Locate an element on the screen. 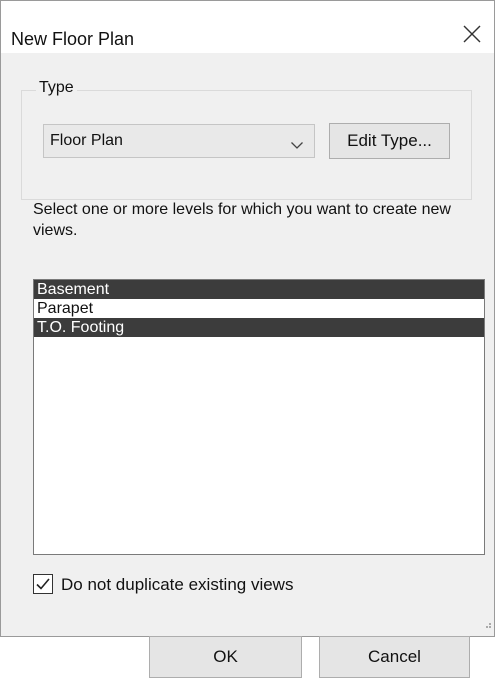 Image resolution: width=495 pixels, height=678 pixels. list-item: Basement is located at coordinates (259, 289).